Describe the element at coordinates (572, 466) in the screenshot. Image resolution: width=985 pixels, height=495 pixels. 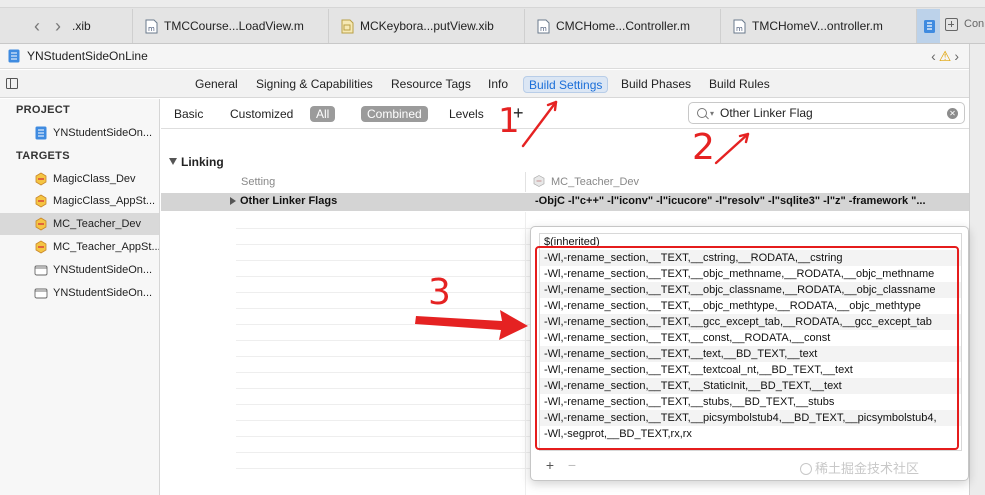
I see `remove-flag-button: −` at that location.